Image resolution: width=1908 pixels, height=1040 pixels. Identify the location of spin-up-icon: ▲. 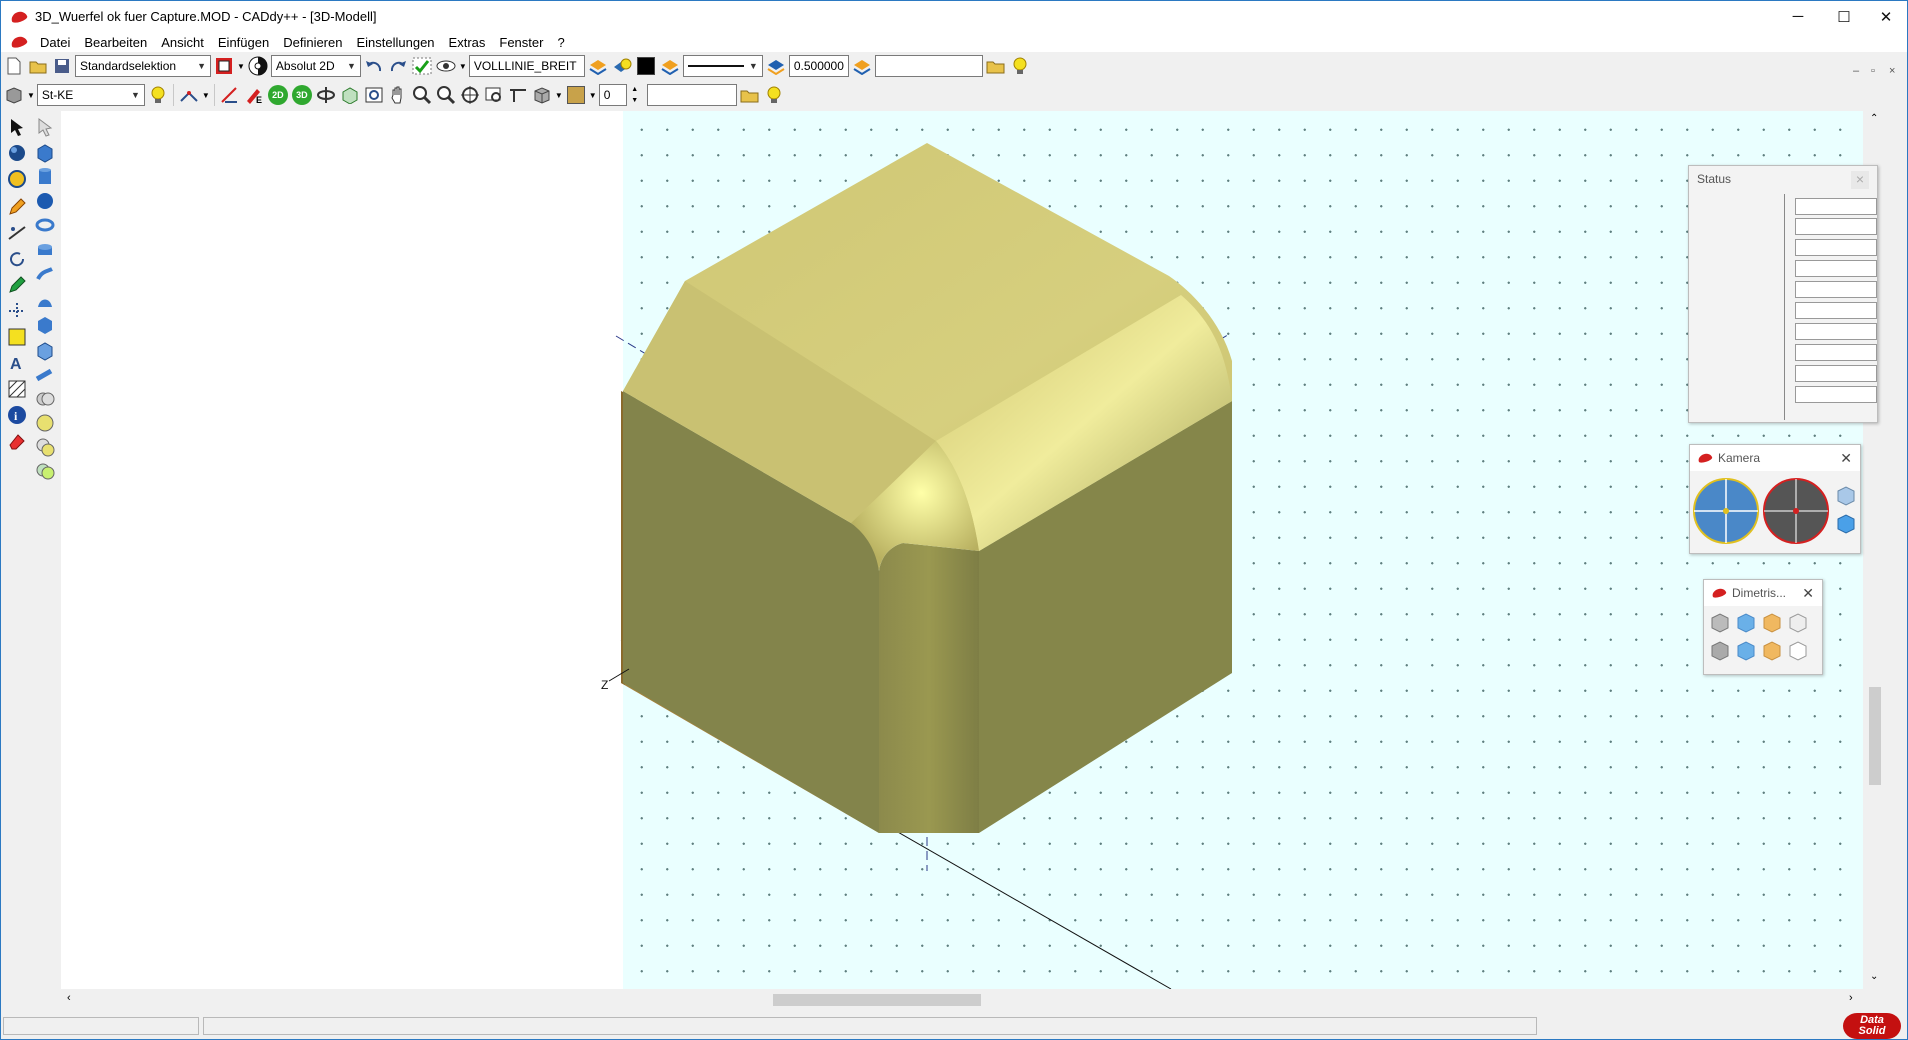
(635, 89).